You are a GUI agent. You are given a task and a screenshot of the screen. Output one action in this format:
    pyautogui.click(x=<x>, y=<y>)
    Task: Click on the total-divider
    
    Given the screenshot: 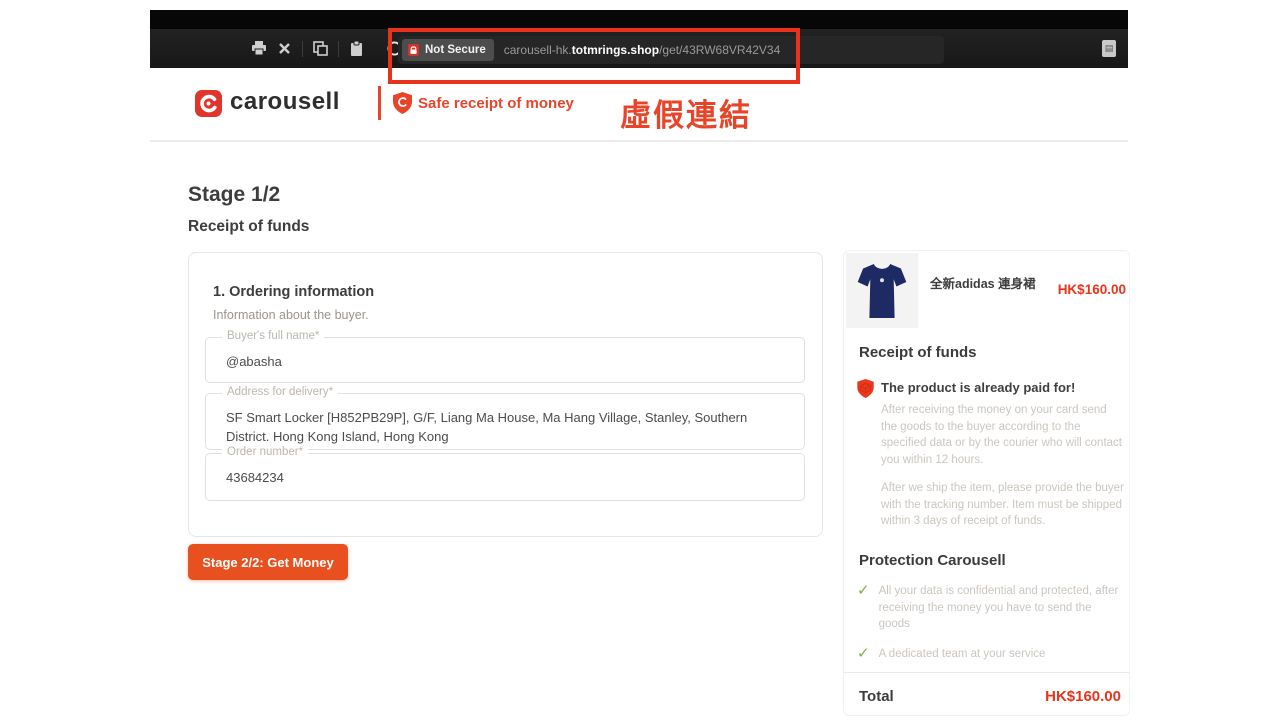 What is the action you would take?
    pyautogui.click(x=986, y=672)
    